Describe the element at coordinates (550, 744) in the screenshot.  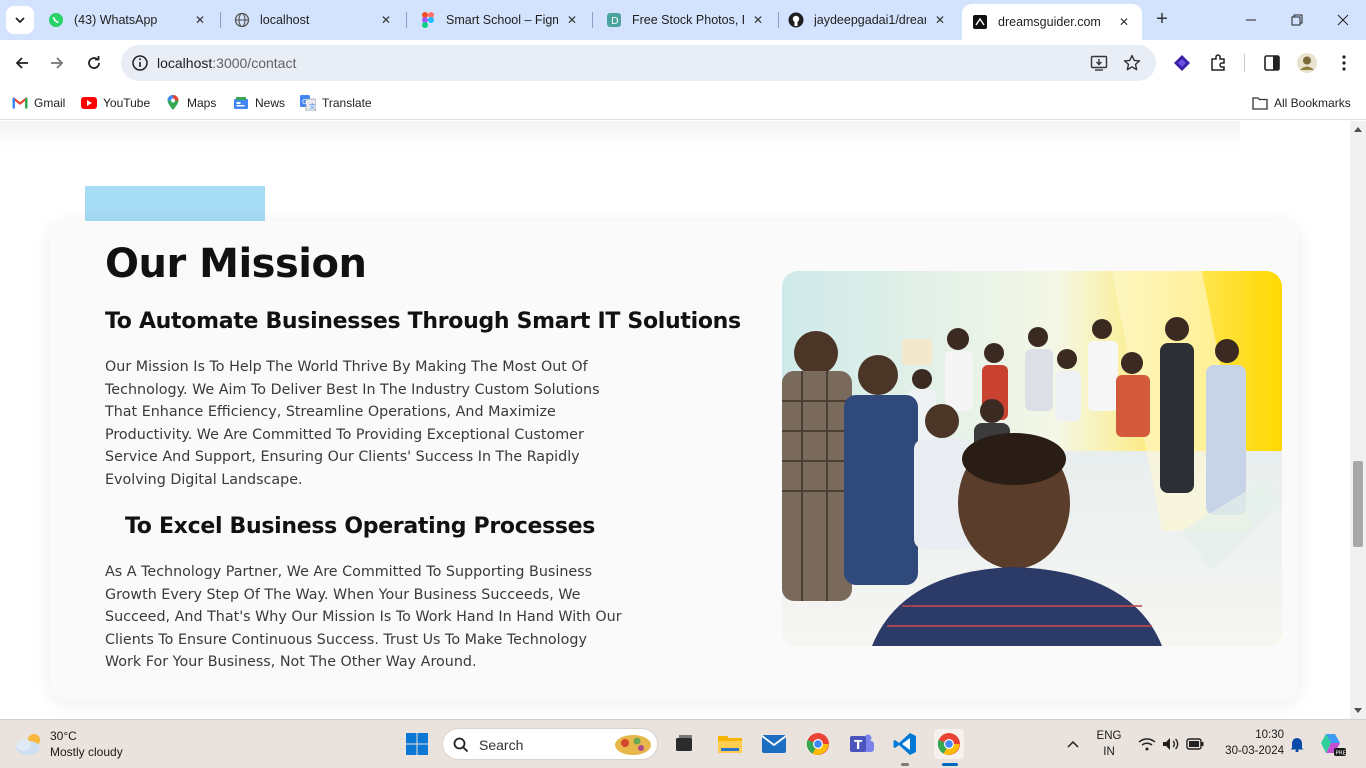
I see `taskbar-search: Search` at that location.